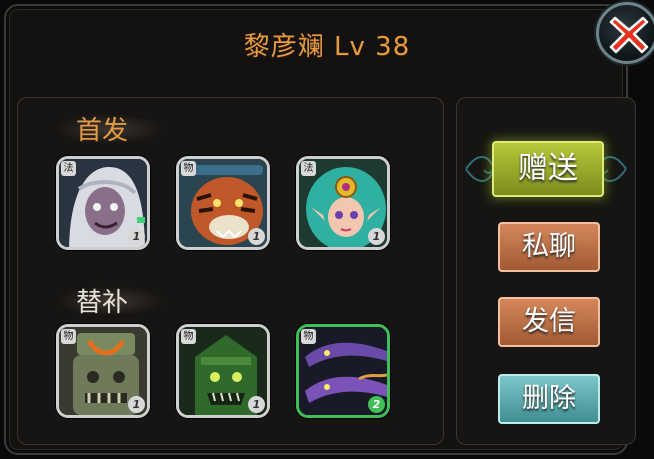 The image size is (654, 459). Describe the element at coordinates (548, 169) in the screenshot. I see `gift-button: 赠送` at that location.